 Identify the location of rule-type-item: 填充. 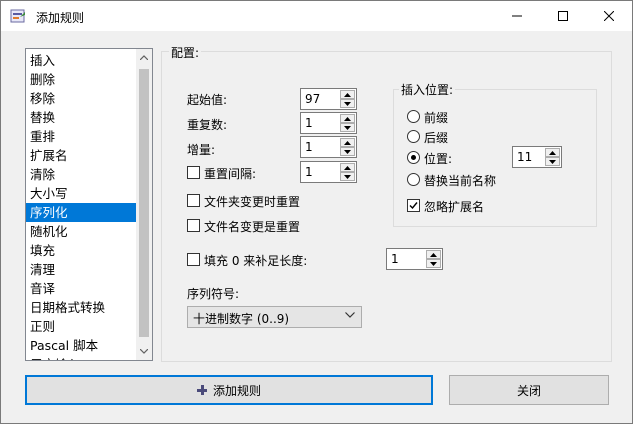
(81, 250).